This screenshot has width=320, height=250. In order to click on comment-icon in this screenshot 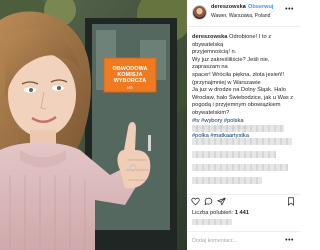, I will do `click(208, 201)`.